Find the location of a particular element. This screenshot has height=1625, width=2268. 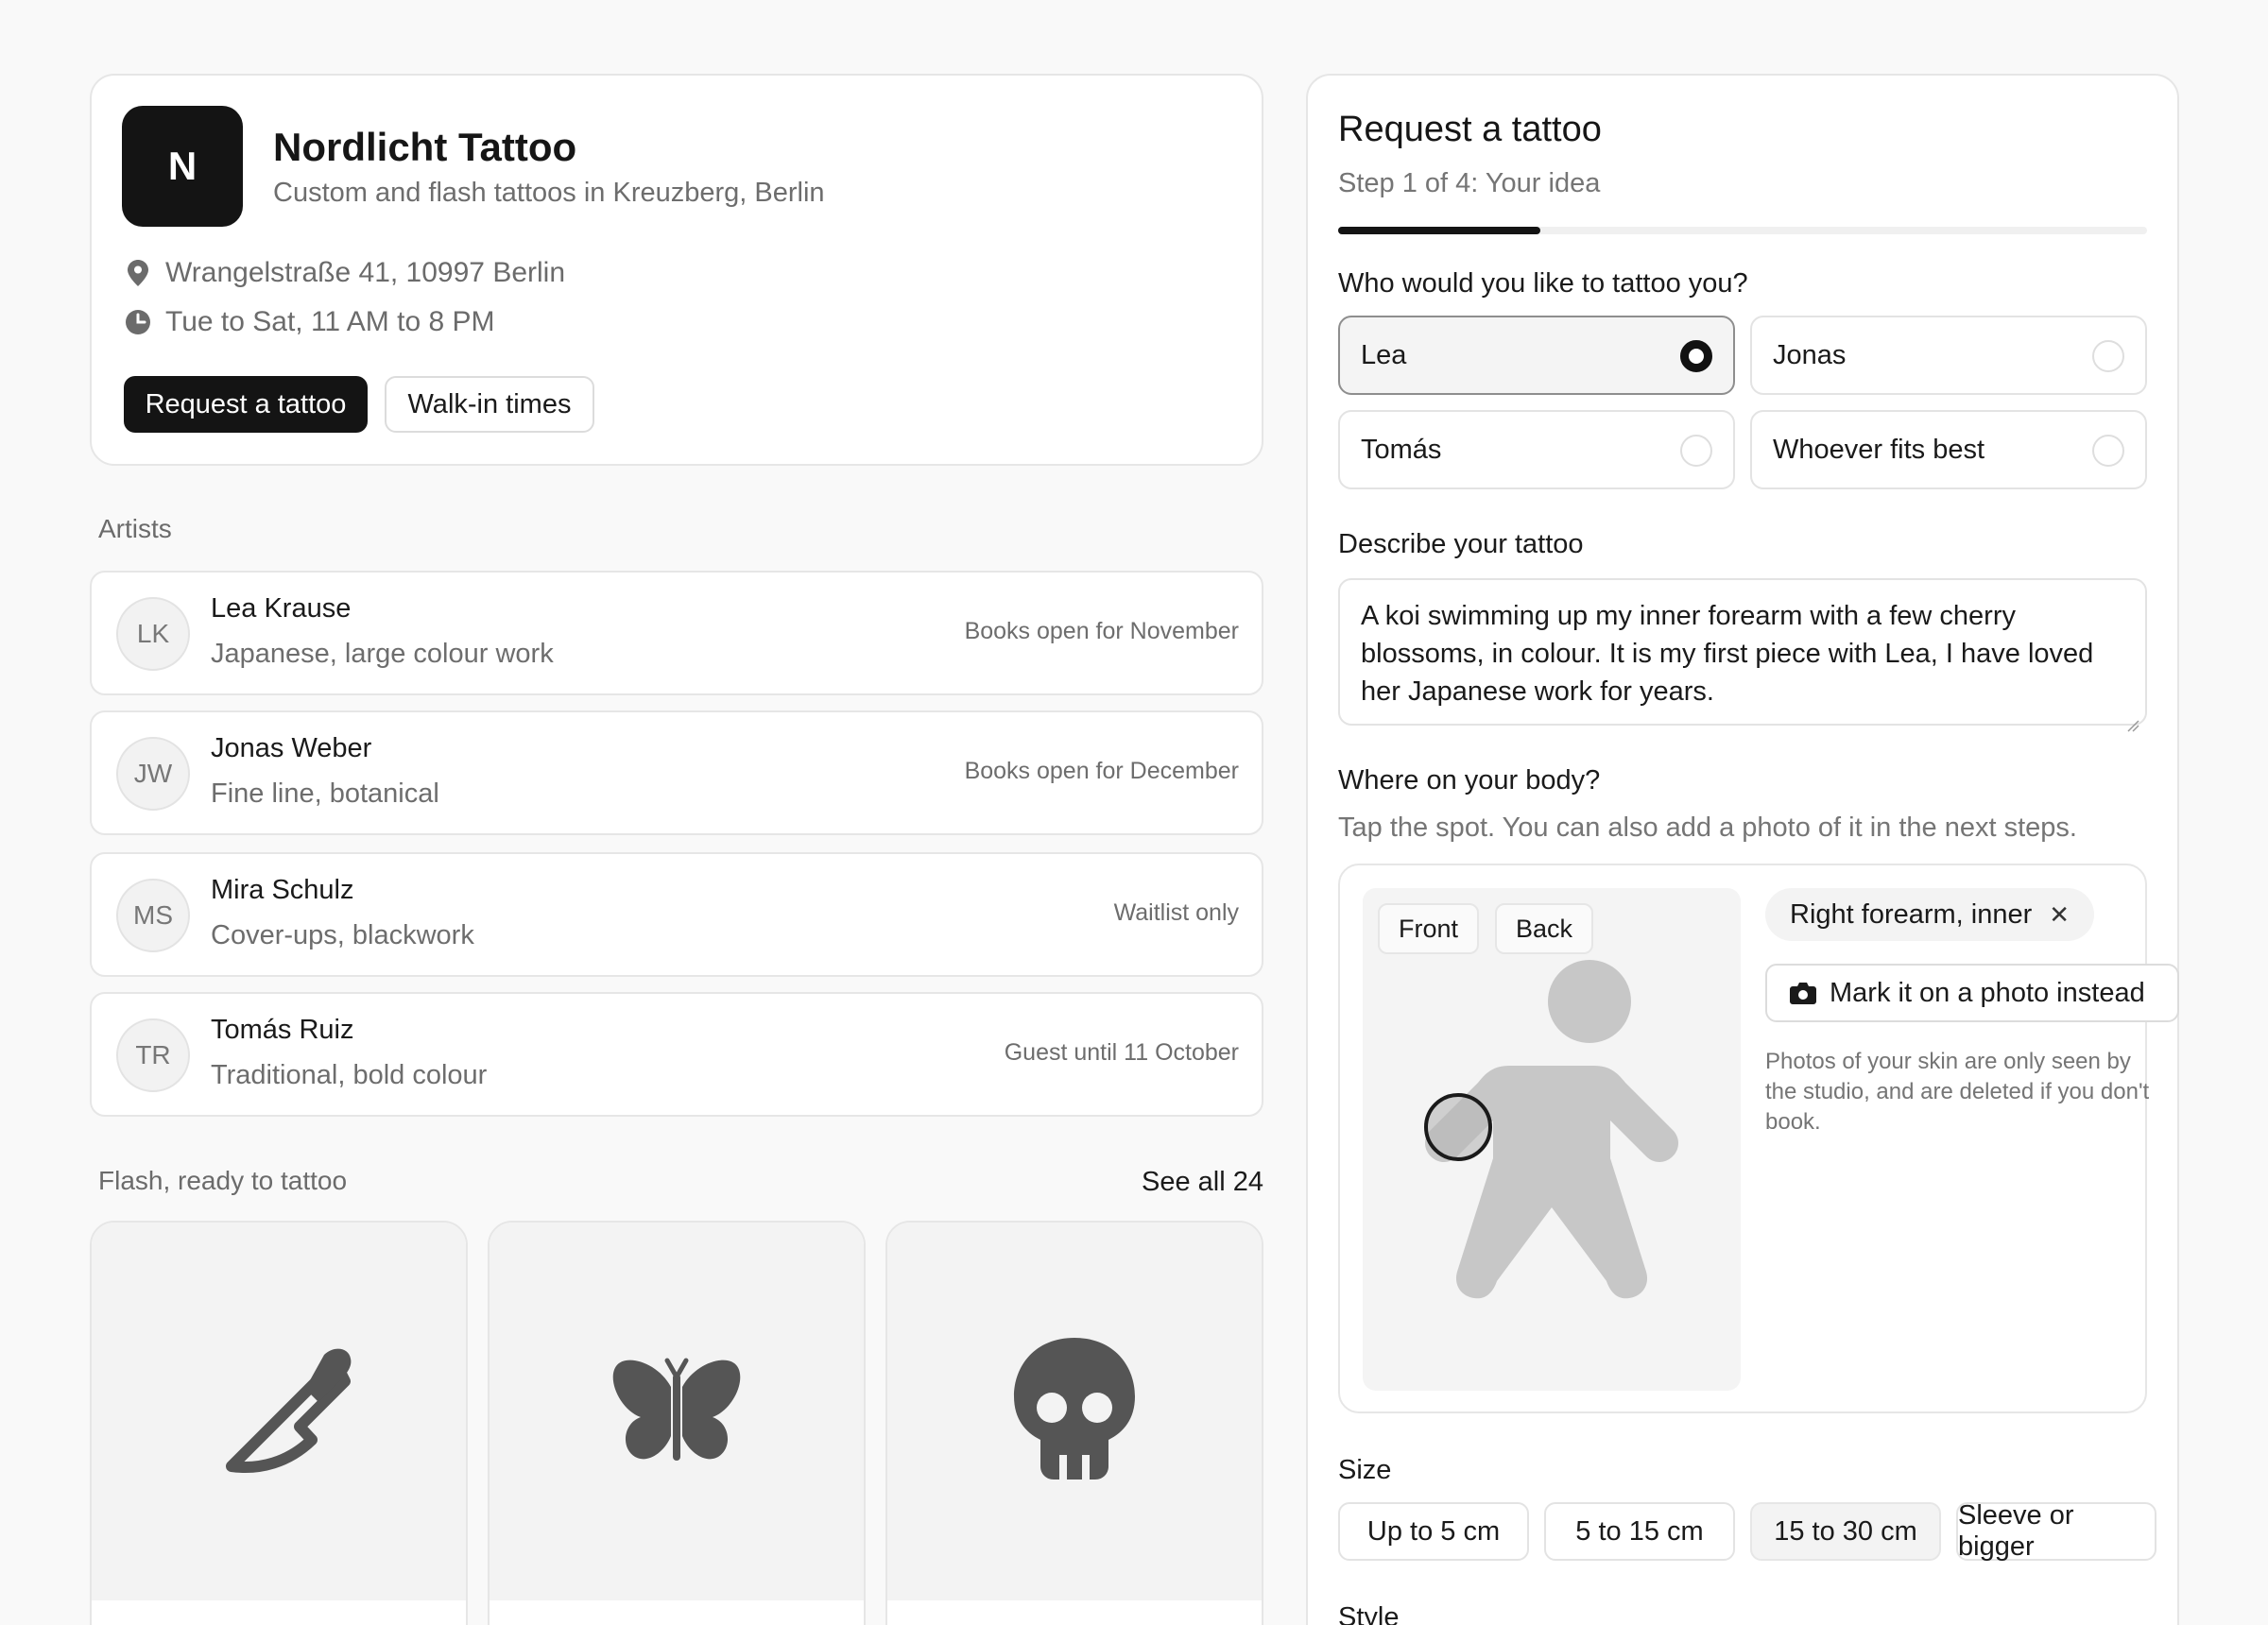

artist-name: Mira Schulz is located at coordinates (282, 890).